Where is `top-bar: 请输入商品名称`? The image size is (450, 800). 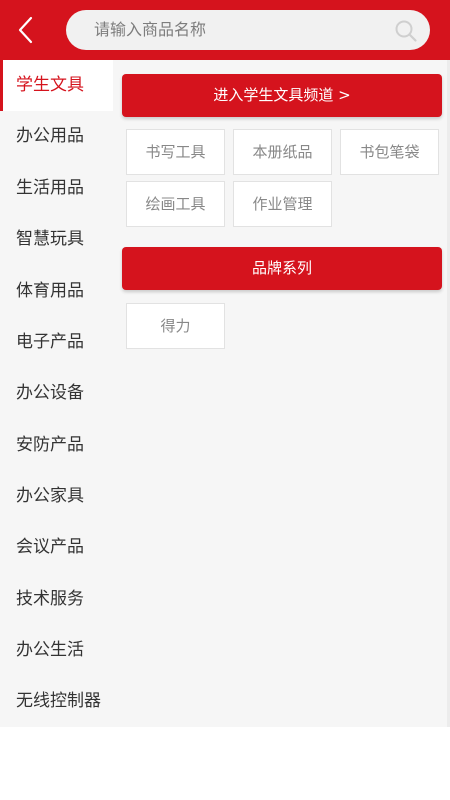
top-bar: 请输入商品名称 is located at coordinates (225, 30).